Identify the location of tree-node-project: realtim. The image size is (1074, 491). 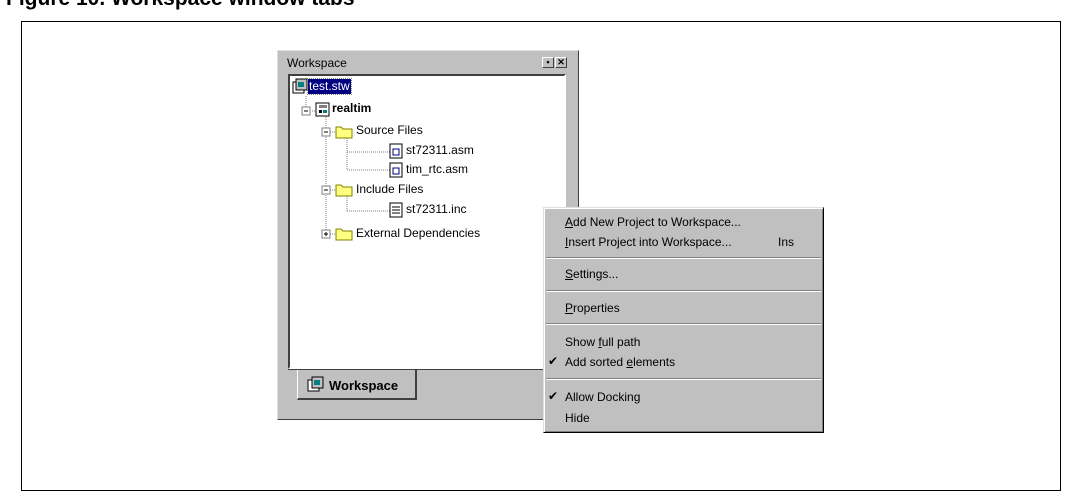
(351, 108).